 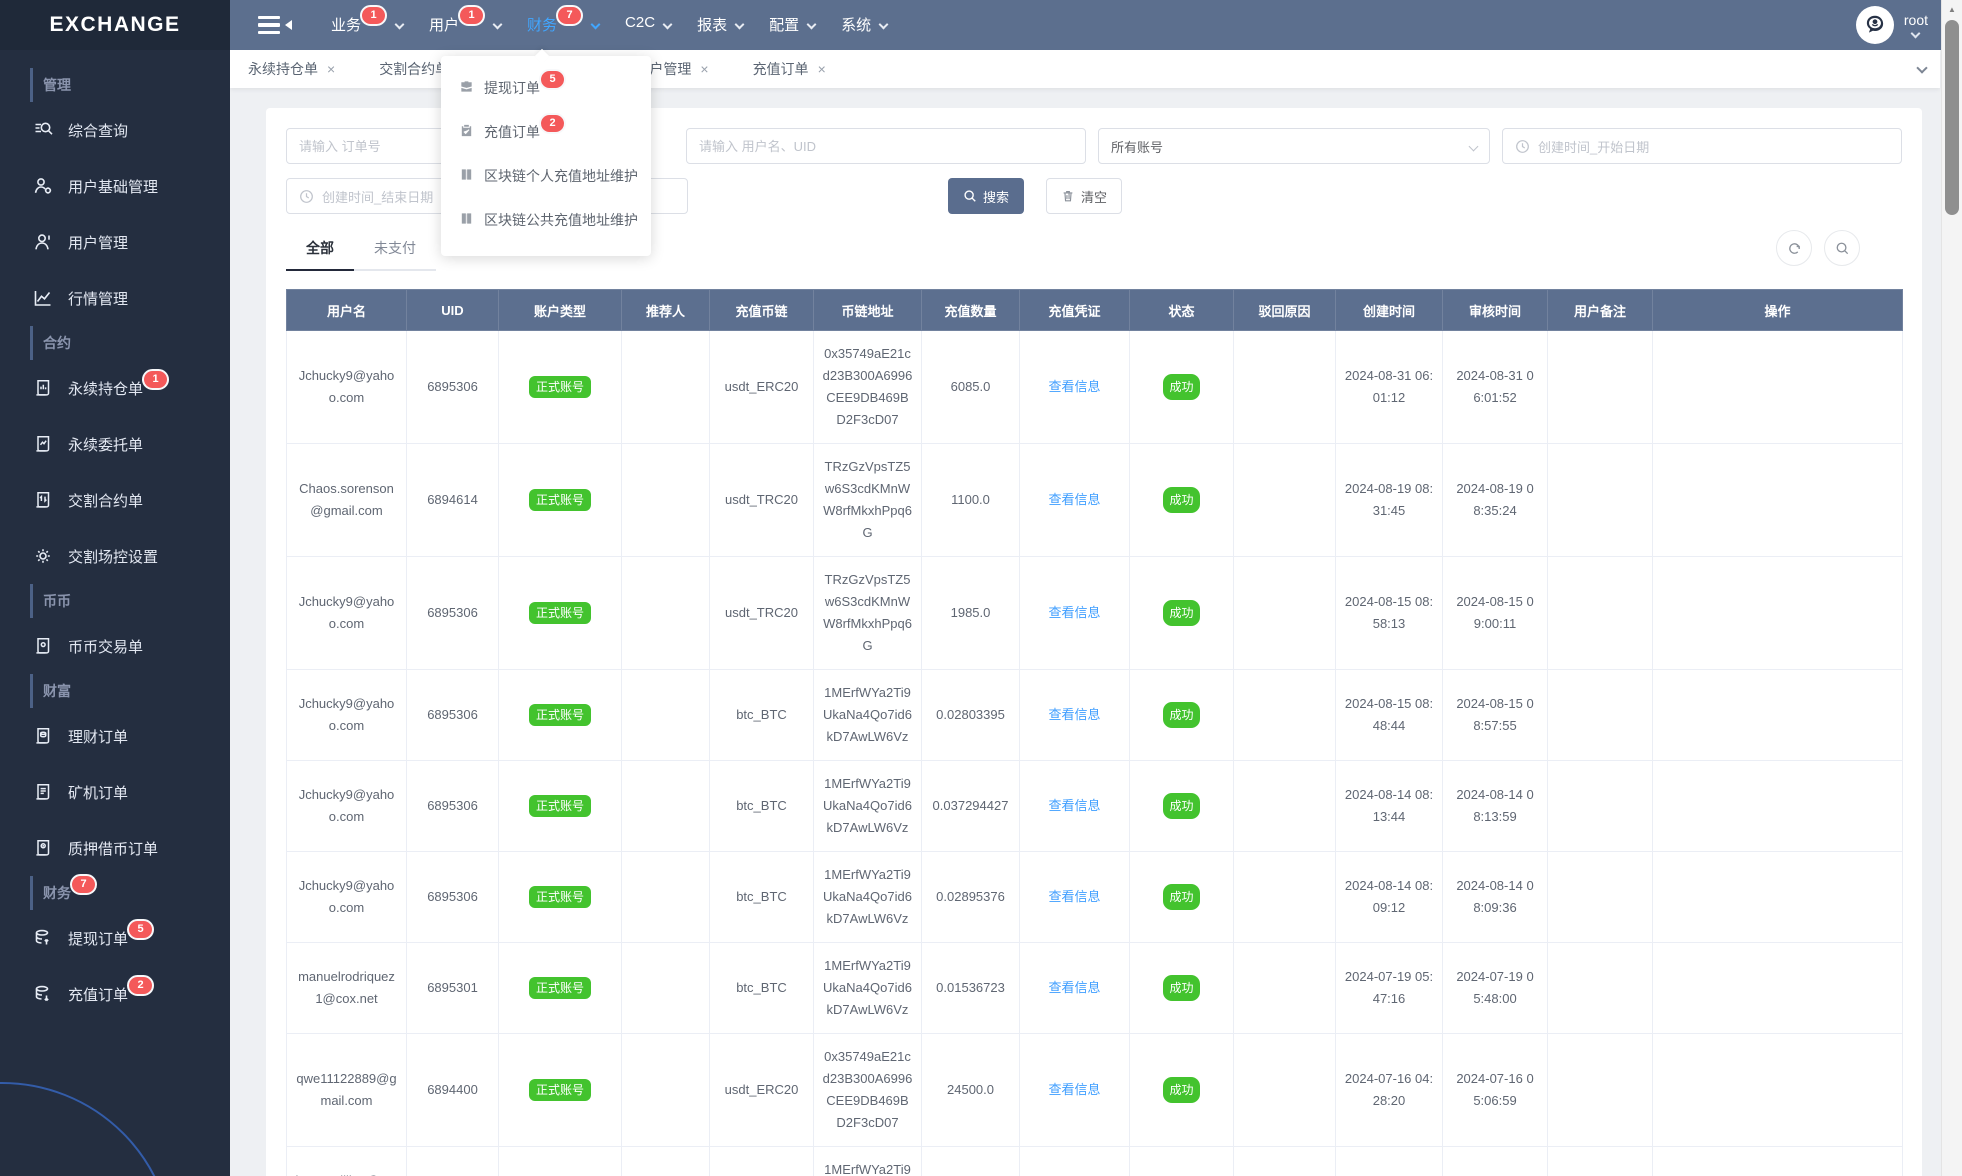 I want to click on sidebar-item-3-2: 质押借币订单, so click(x=115, y=848).